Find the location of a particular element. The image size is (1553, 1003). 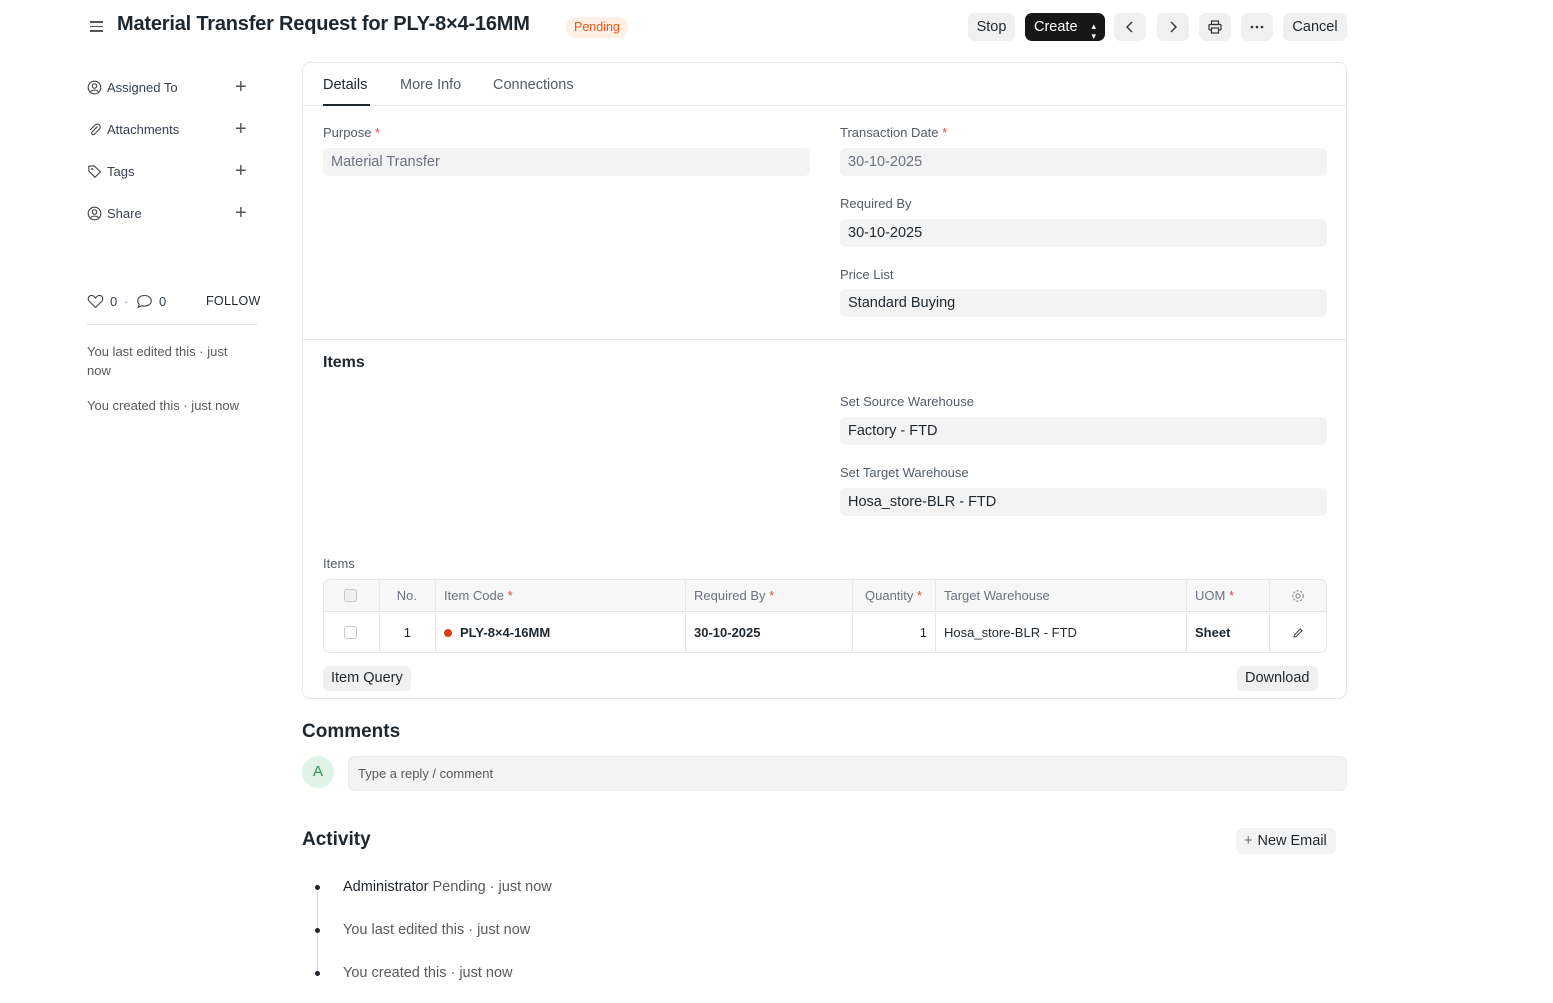

tab-more-info: More Info is located at coordinates (430, 85).